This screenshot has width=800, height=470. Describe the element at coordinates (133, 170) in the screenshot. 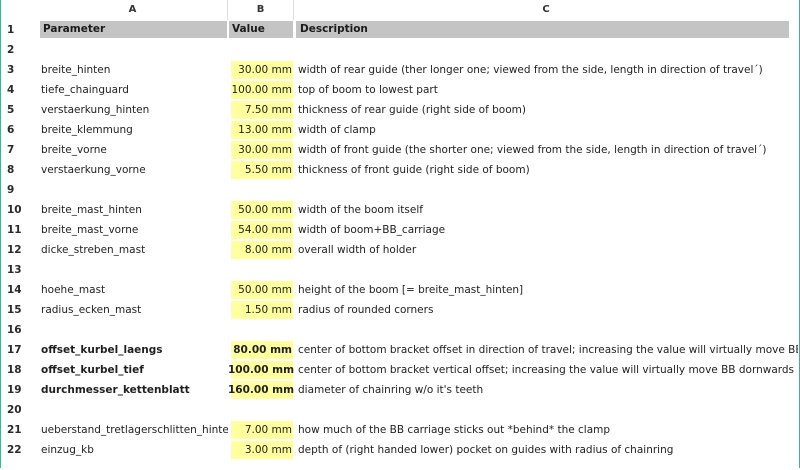

I see `parameter-cell: verstaerkung_vorne` at that location.